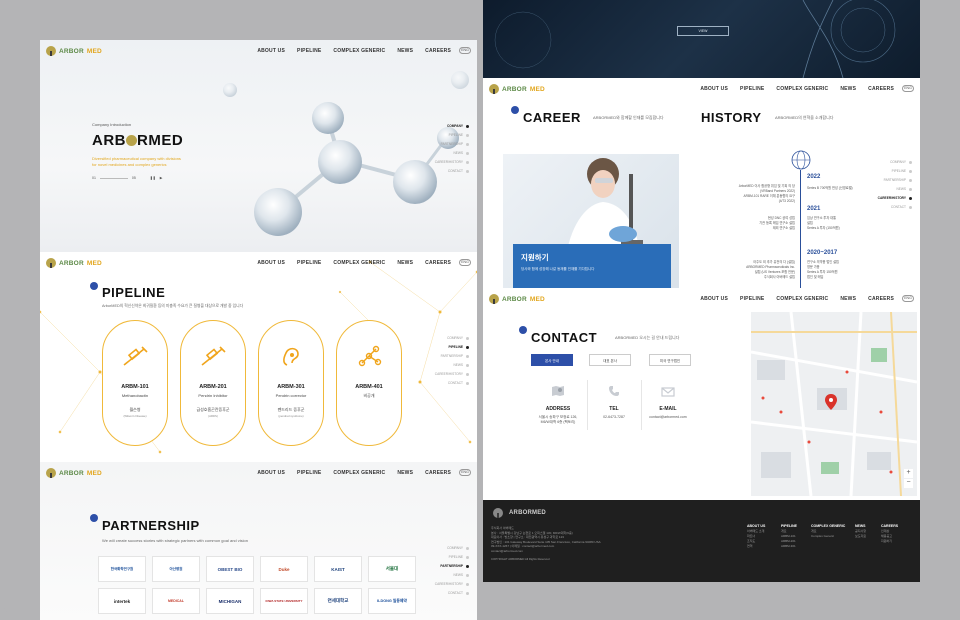 The width and height of the screenshot is (960, 620). I want to click on career-apply-card: 지원하기 당사와 함께 성장해 나갈 동재를 인재를 기다립니다, so click(592, 266).